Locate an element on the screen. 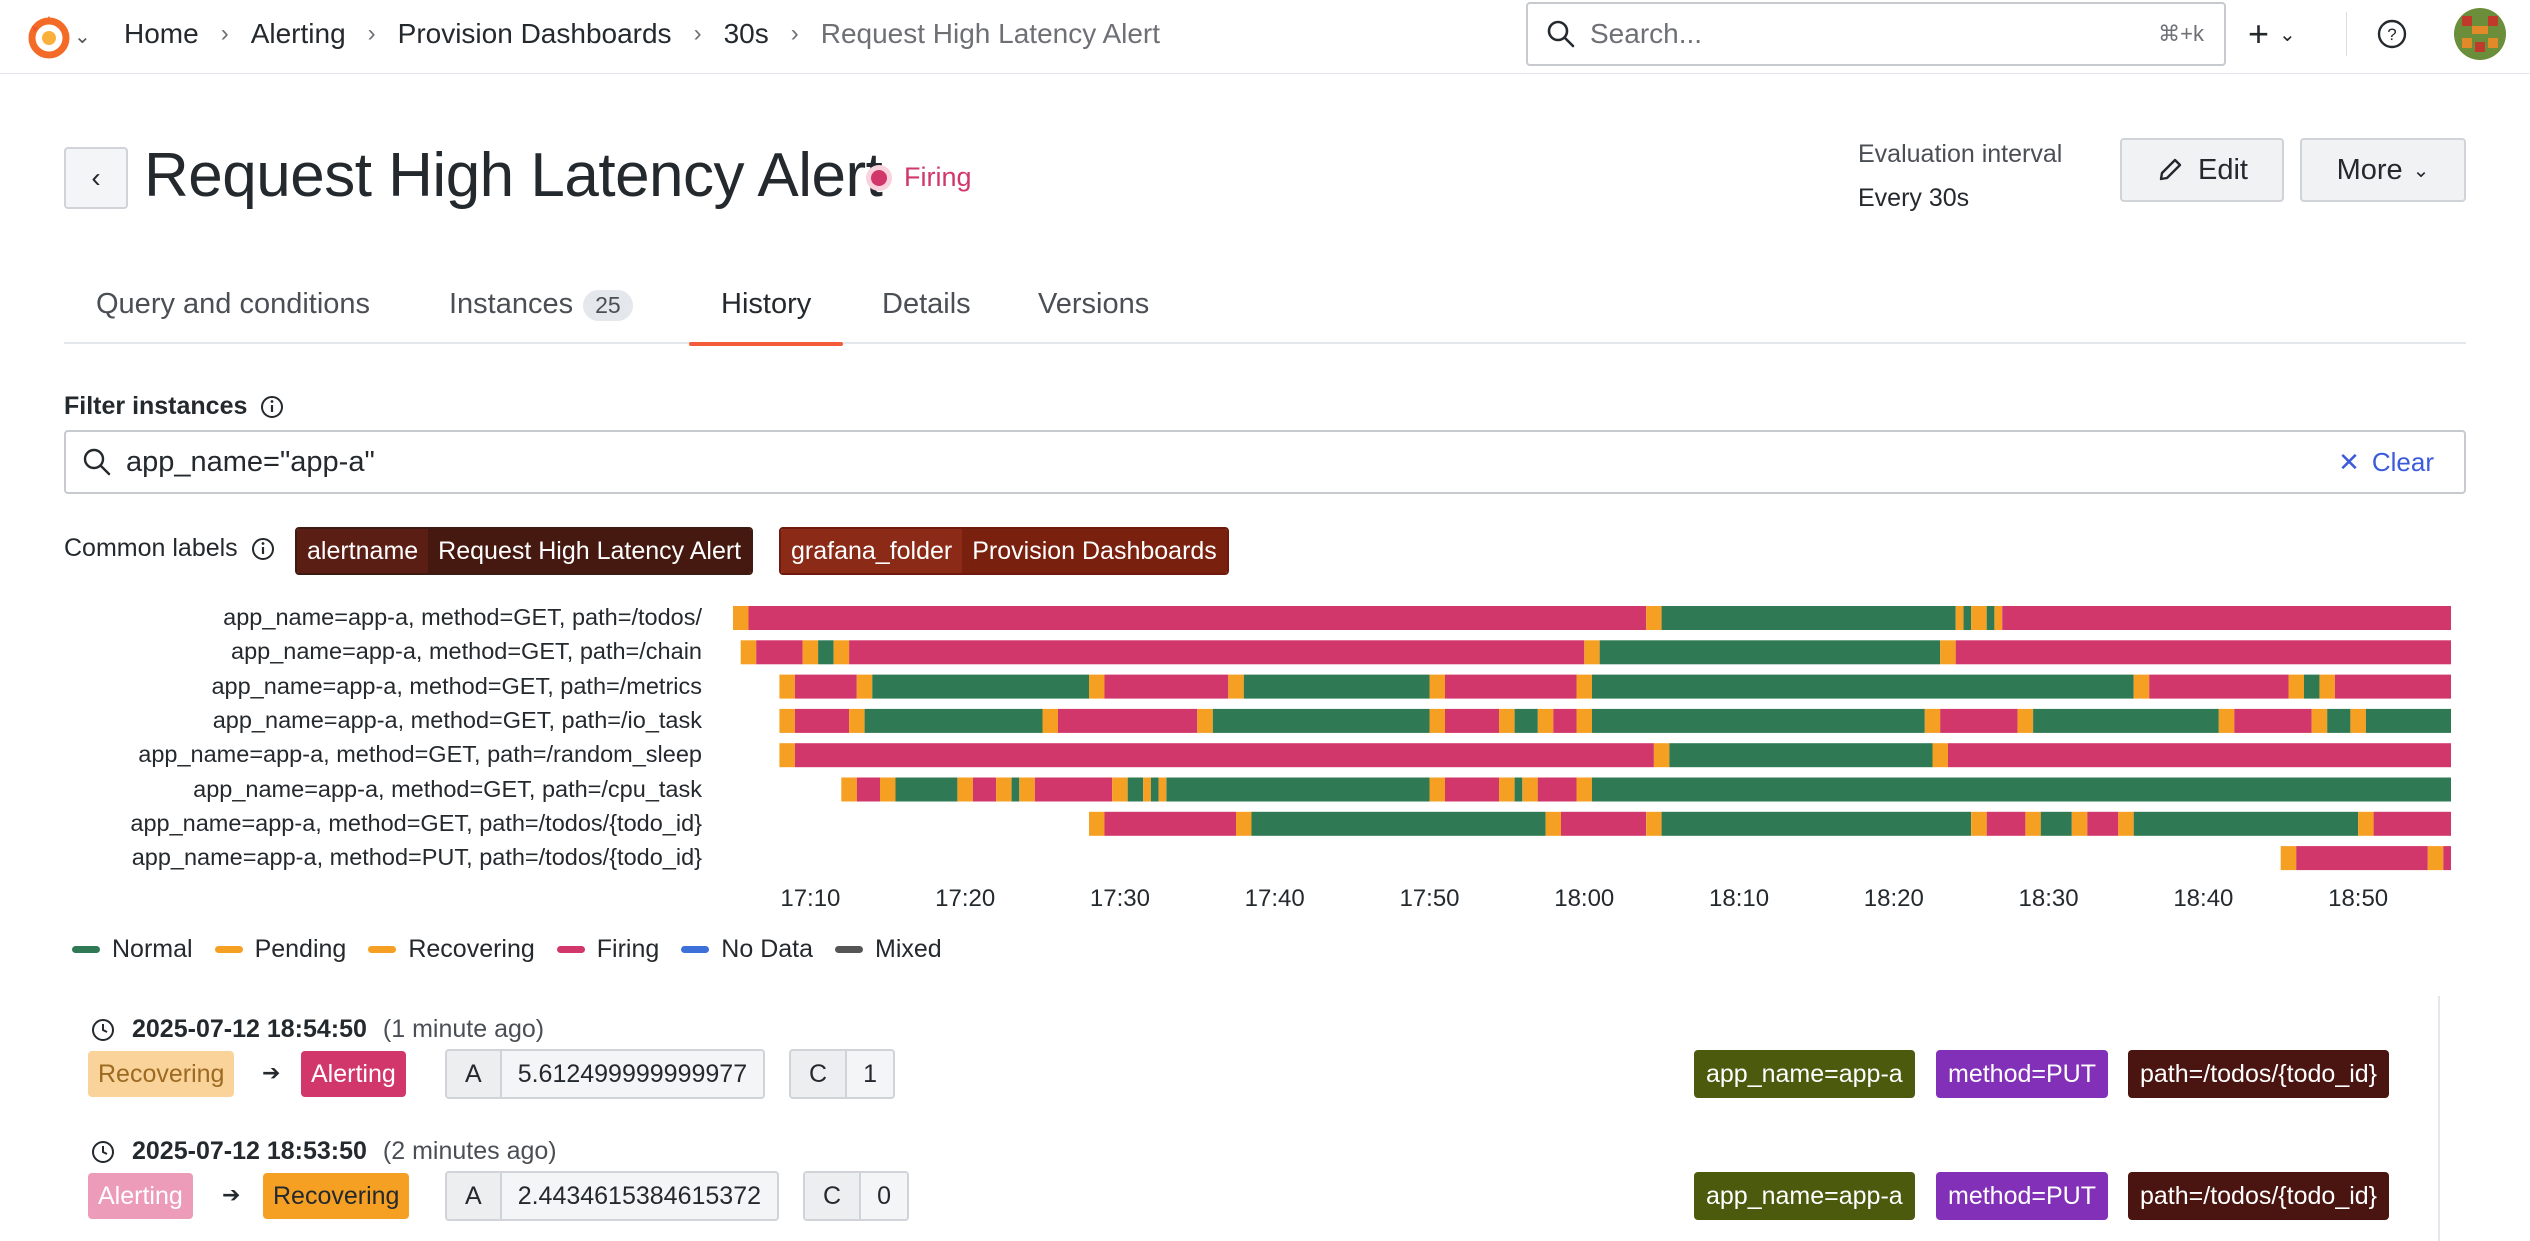 This screenshot has width=2530, height=1241. breadcrumb-group: 30s is located at coordinates (746, 34).